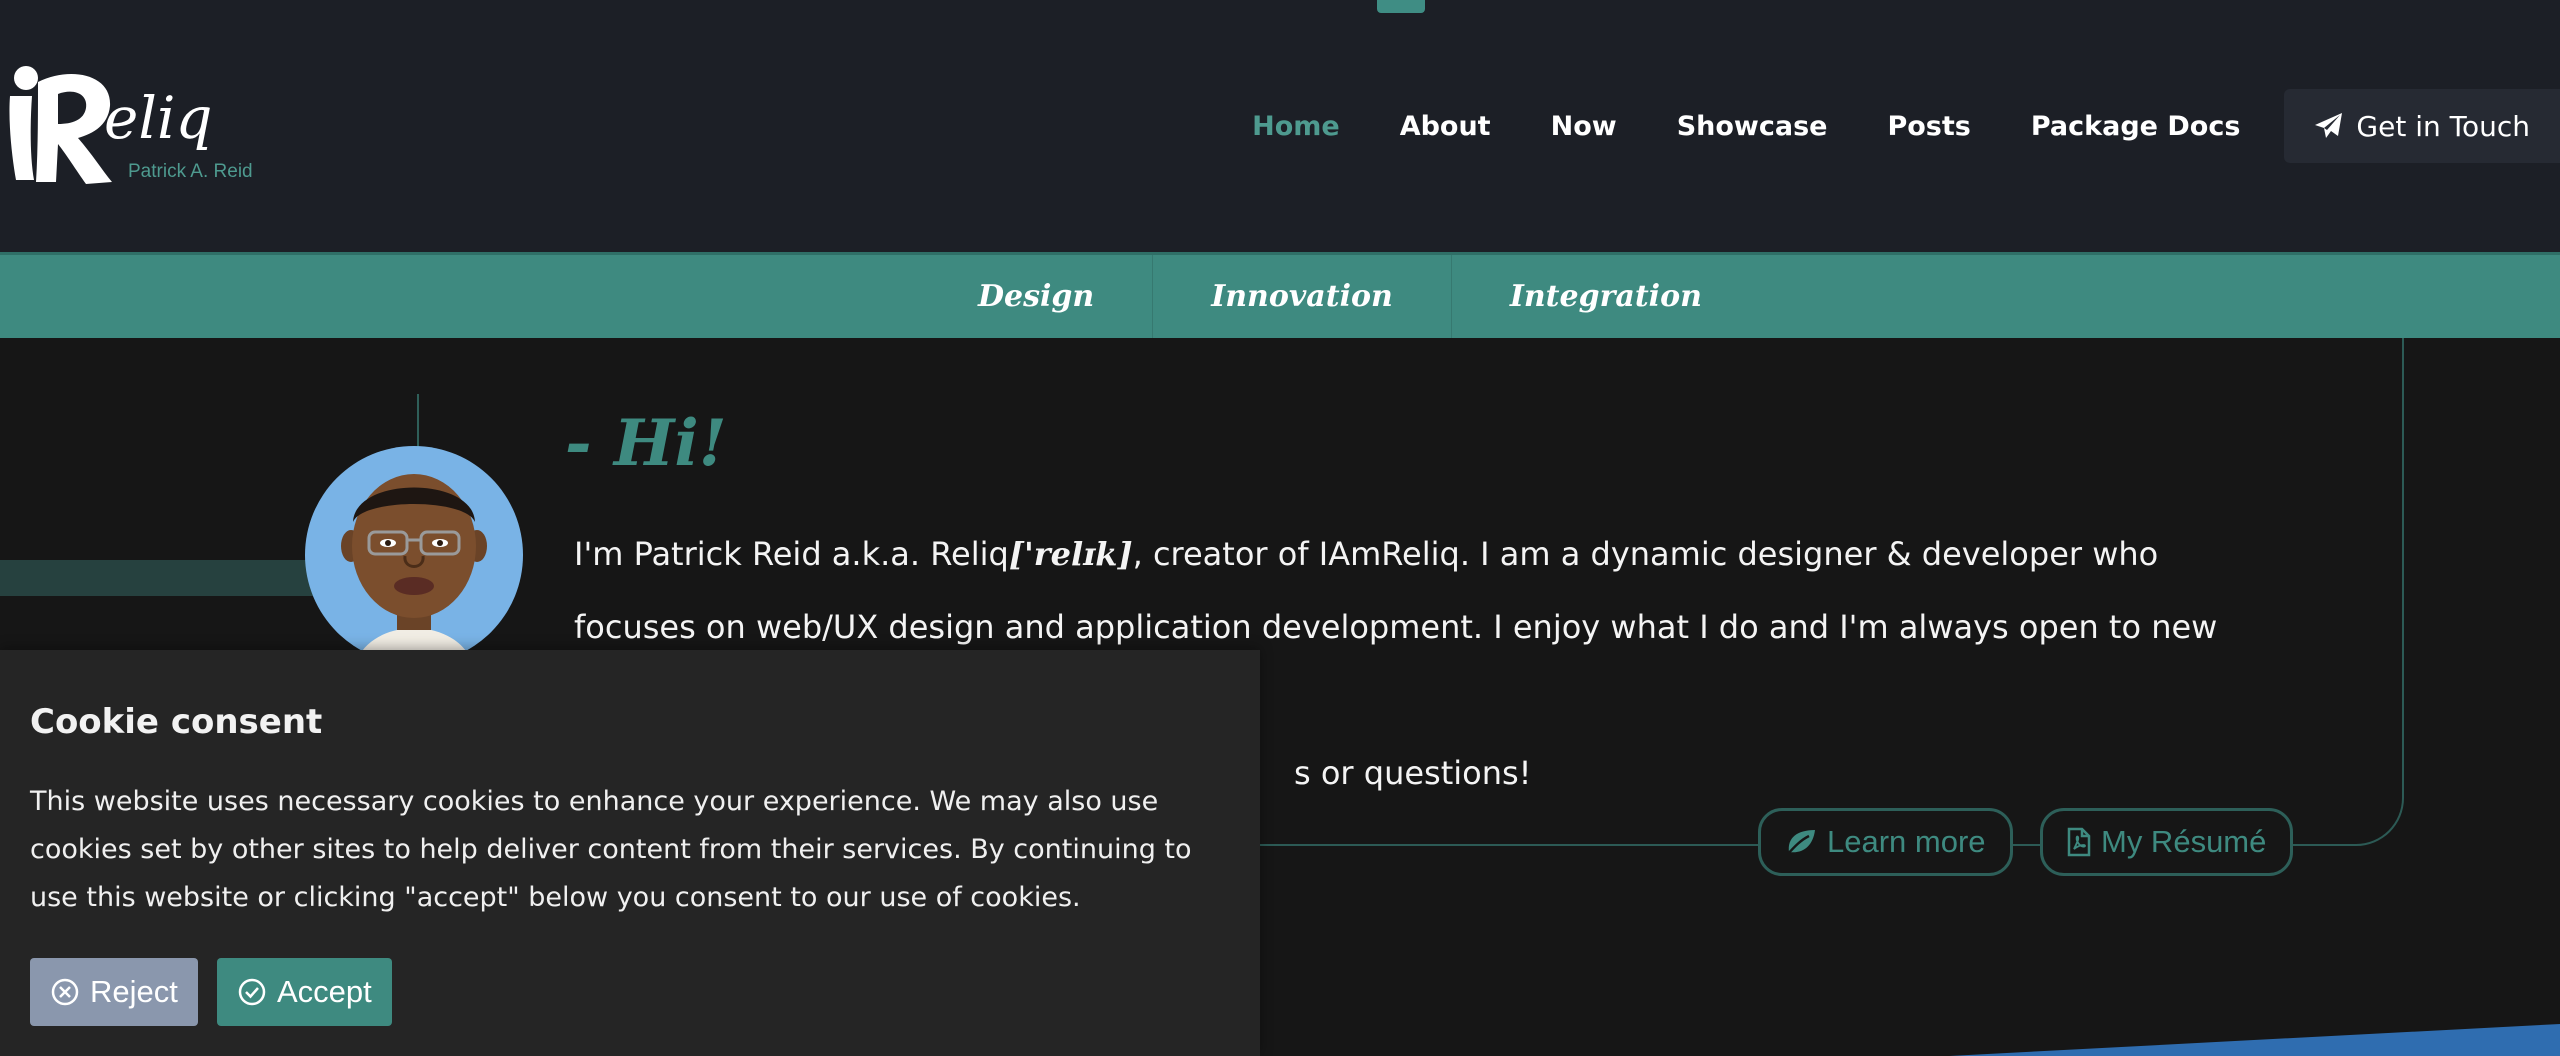 The width and height of the screenshot is (2560, 1056). Describe the element at coordinates (134, 991) in the screenshot. I see `reject-label: Reject` at that location.